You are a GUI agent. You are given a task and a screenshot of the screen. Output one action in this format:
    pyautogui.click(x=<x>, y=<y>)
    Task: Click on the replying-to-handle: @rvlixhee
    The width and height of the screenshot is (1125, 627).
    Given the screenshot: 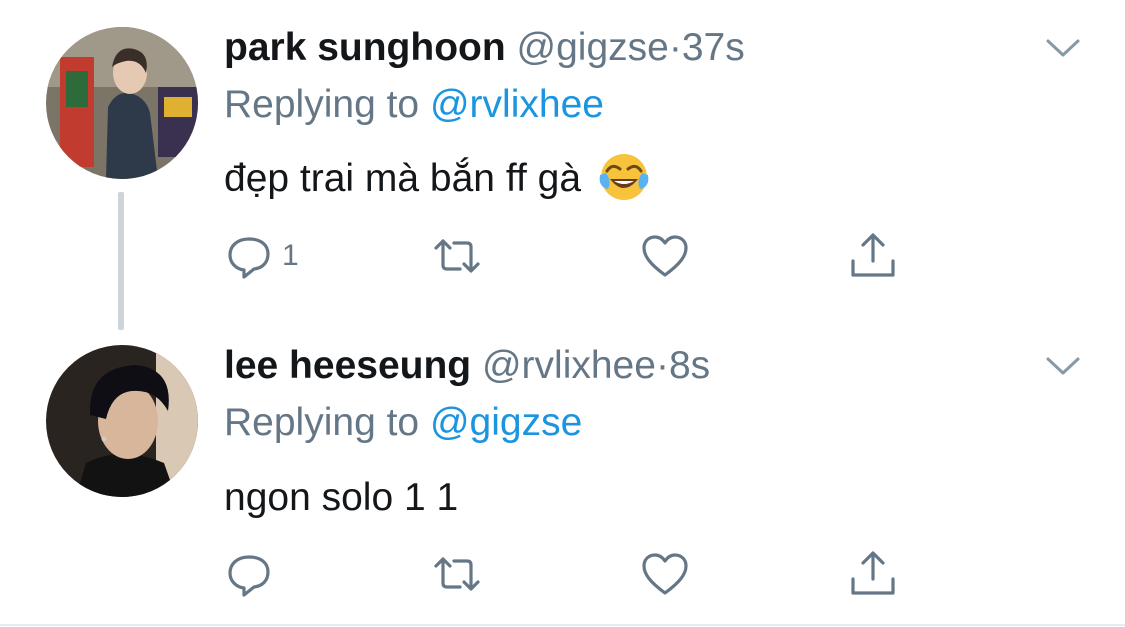 What is the action you would take?
    pyautogui.click(x=517, y=104)
    